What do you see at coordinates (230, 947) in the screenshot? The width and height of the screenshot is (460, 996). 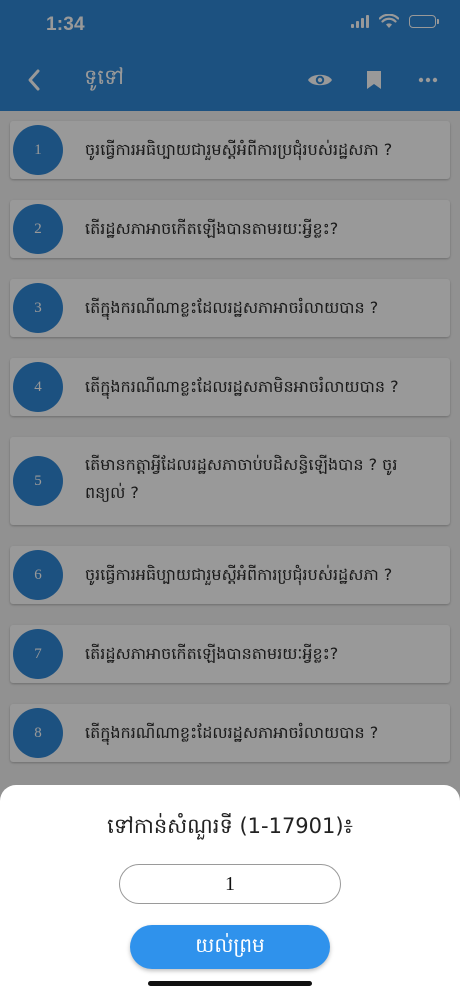 I see `confirm-button: យល់ព្រម` at bounding box center [230, 947].